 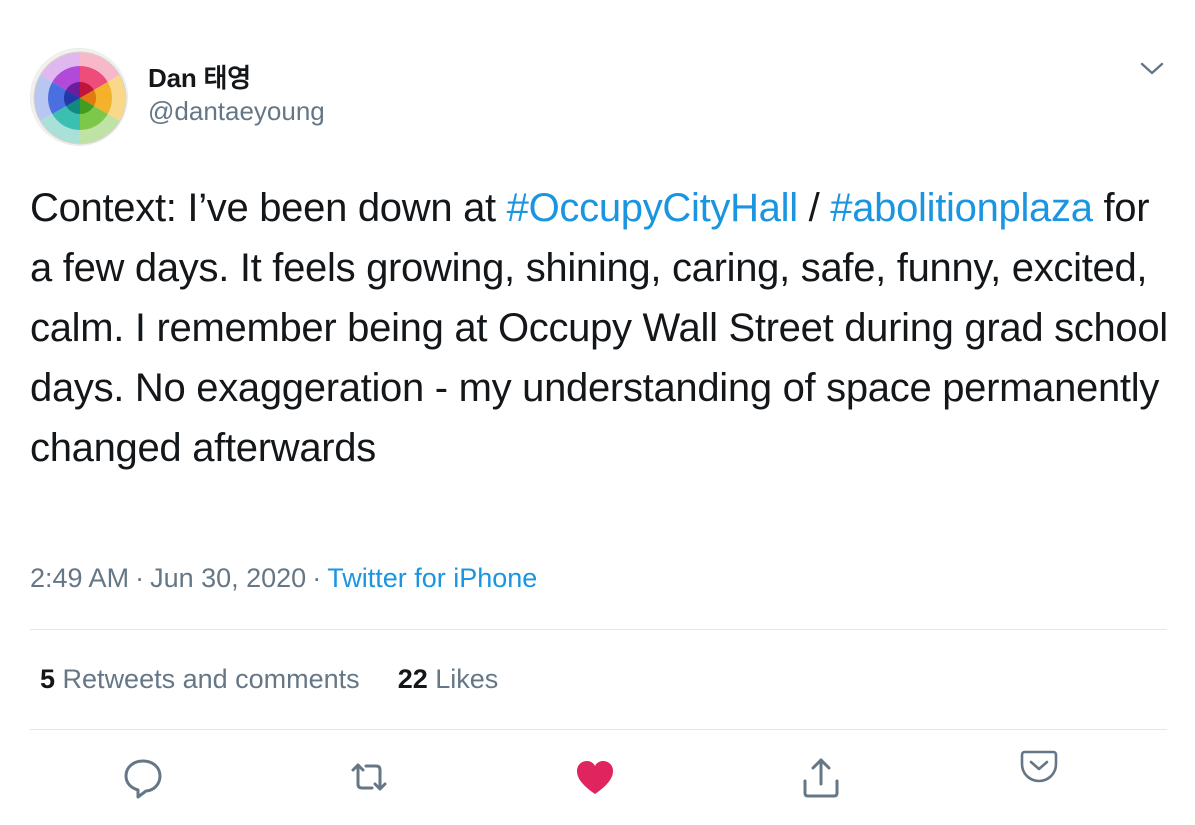 I want to click on likes-count: 22, so click(x=412, y=679).